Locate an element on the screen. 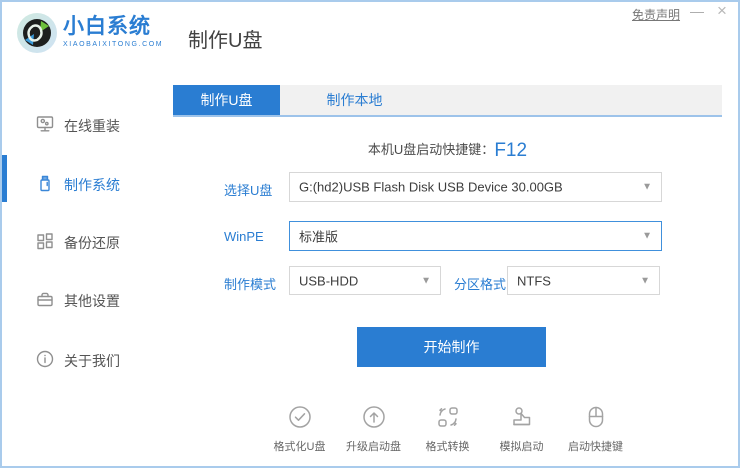 Image resolution: width=740 pixels, height=468 pixels. usb-select-value: G:(hd2)USB Flash Disk USB Device 30.00GB is located at coordinates (431, 187).